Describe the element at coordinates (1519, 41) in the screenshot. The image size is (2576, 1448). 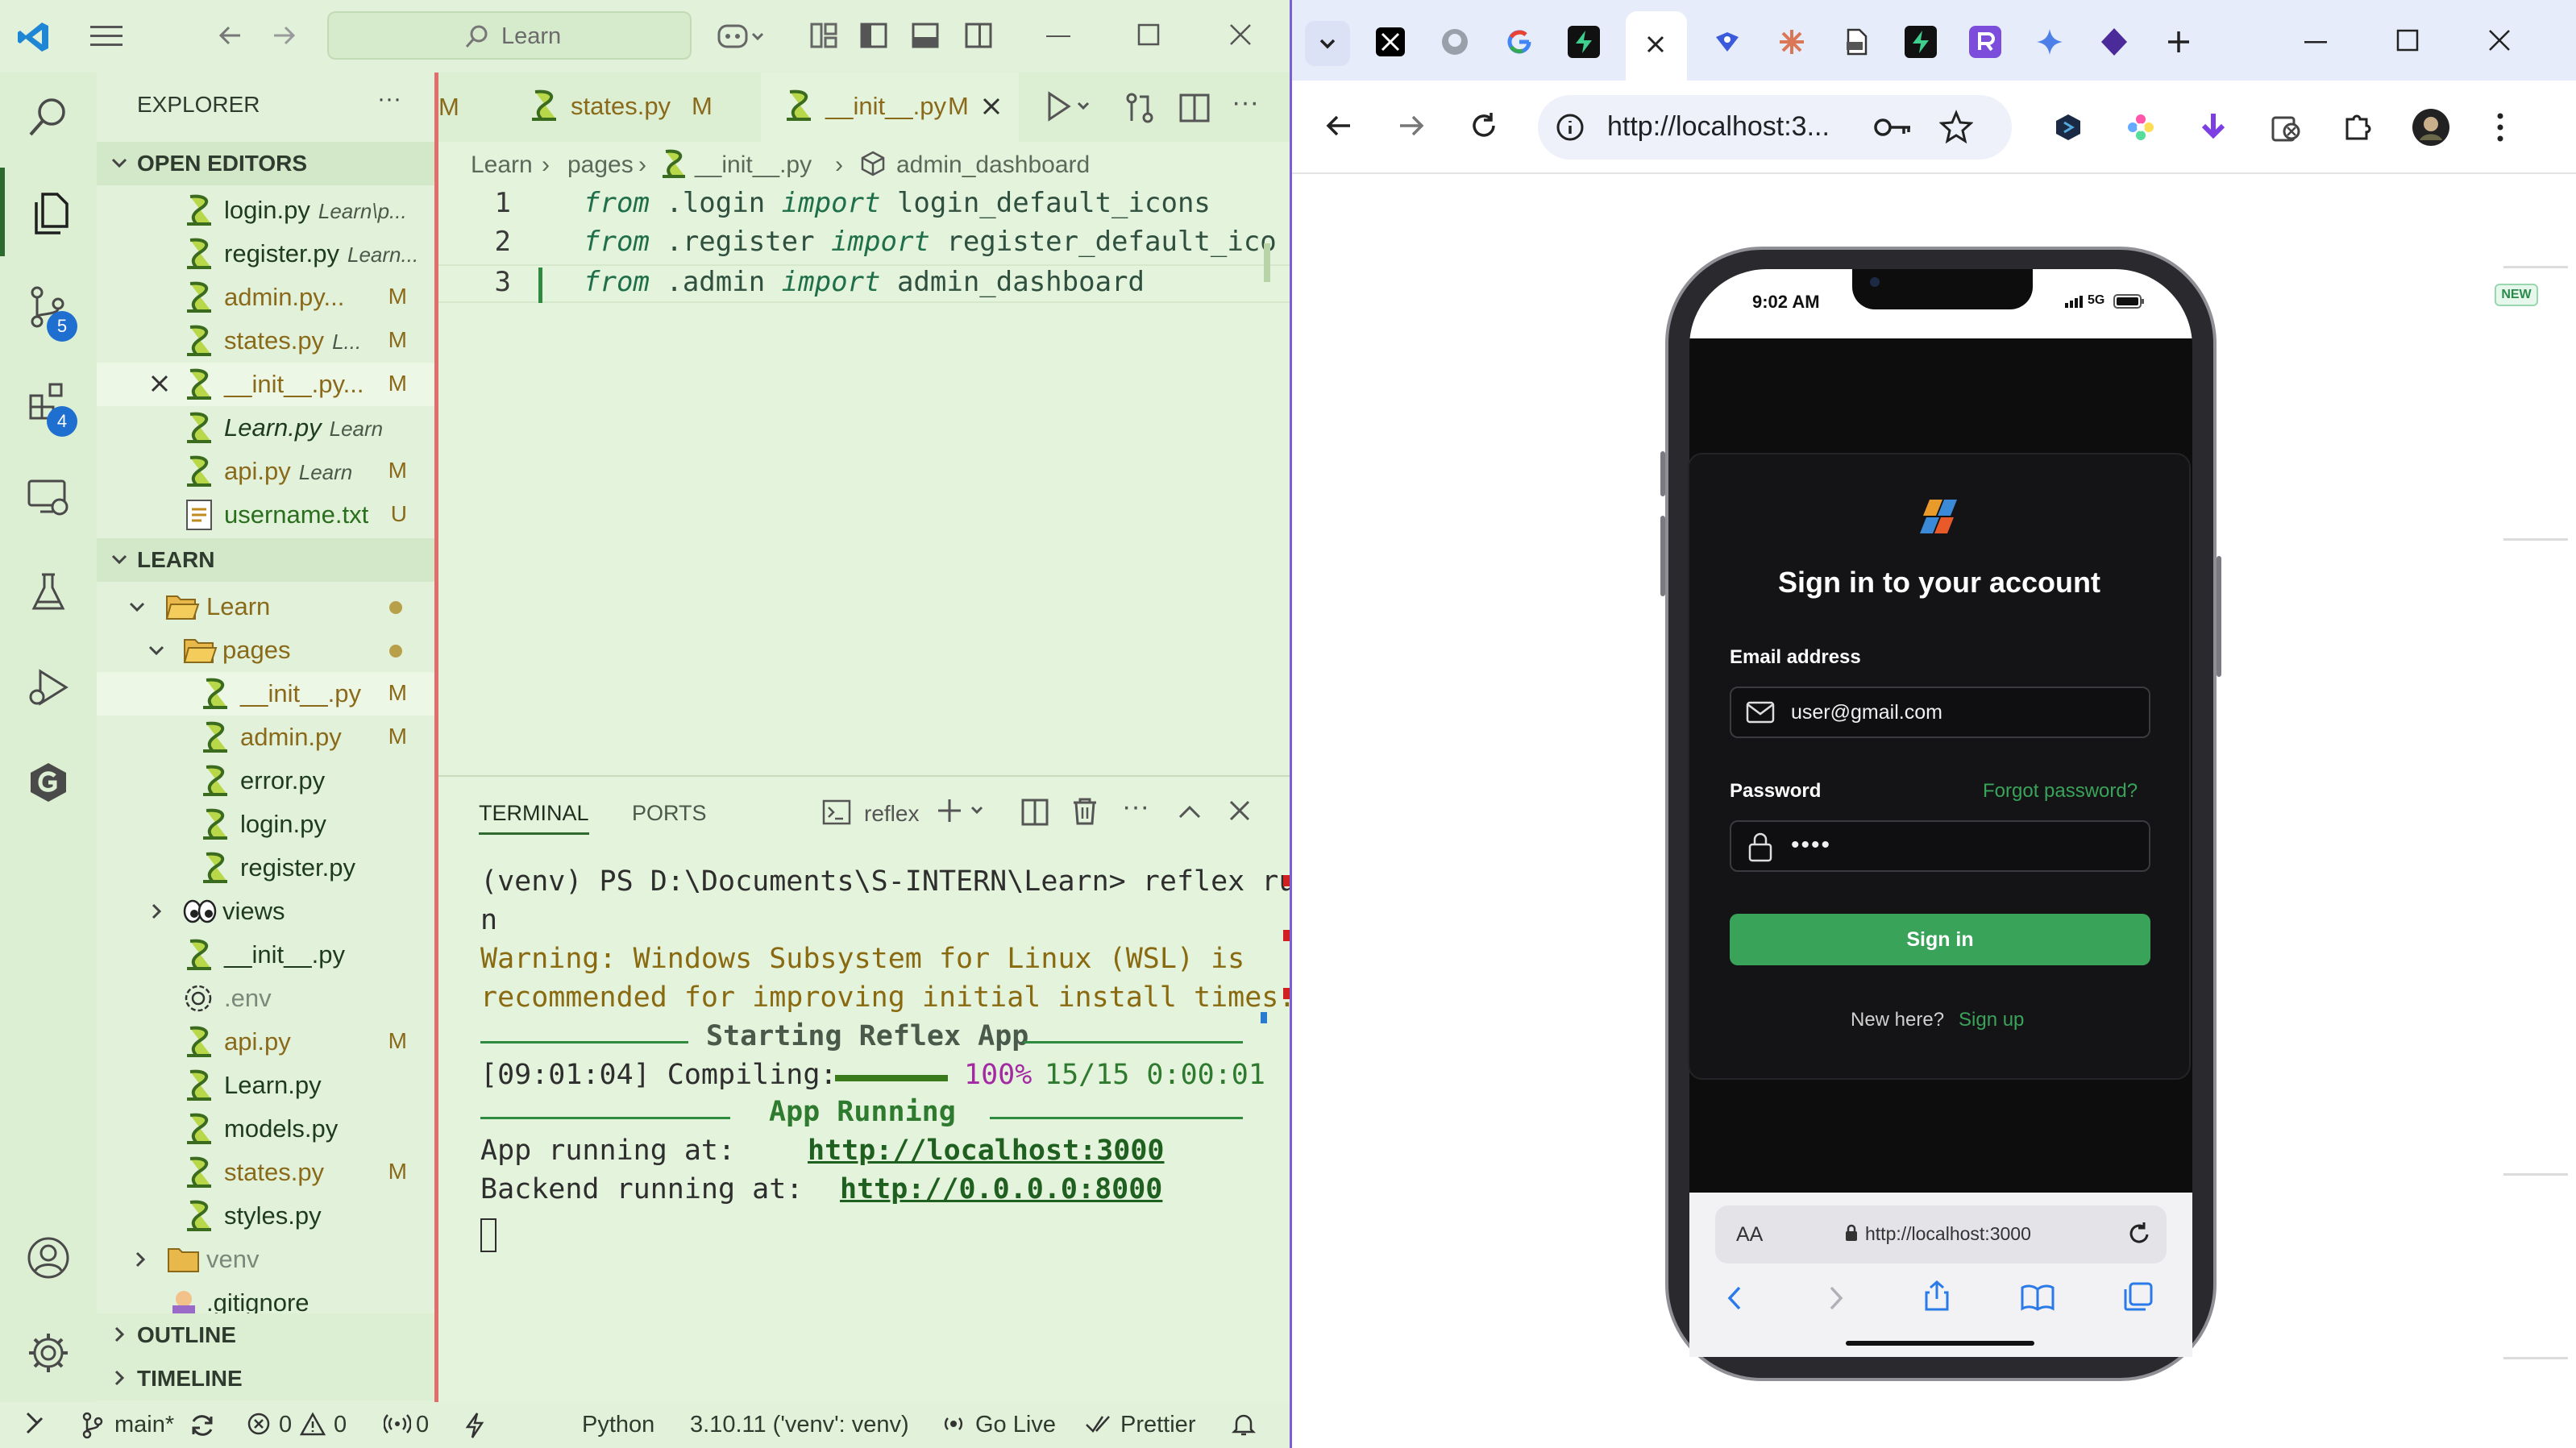
I see `google-tab-icon` at that location.